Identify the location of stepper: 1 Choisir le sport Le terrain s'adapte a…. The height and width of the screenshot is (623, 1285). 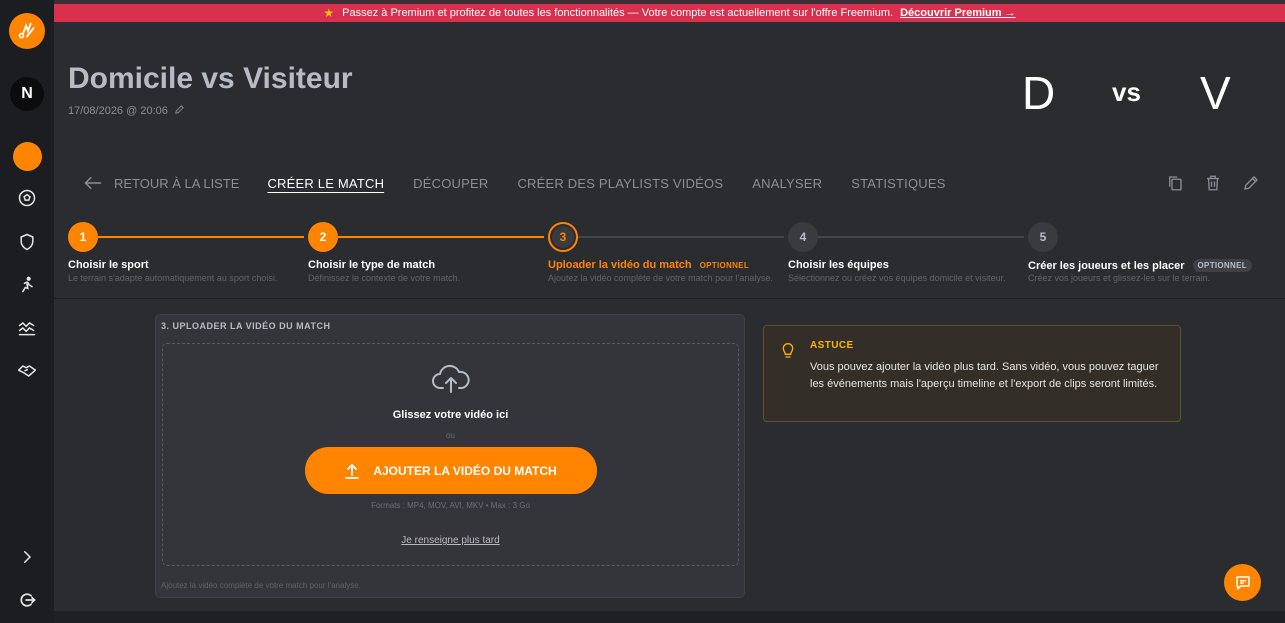
(669, 257).